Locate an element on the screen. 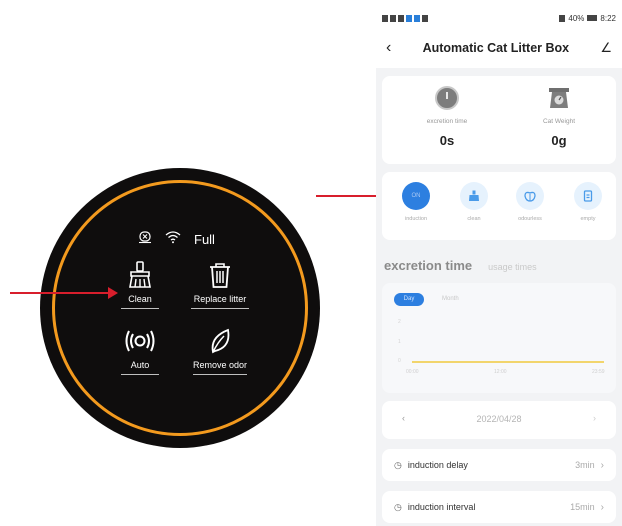 Image resolution: width=622 pixels, height=526 pixels. clean-button: Clean is located at coordinates (140, 284).